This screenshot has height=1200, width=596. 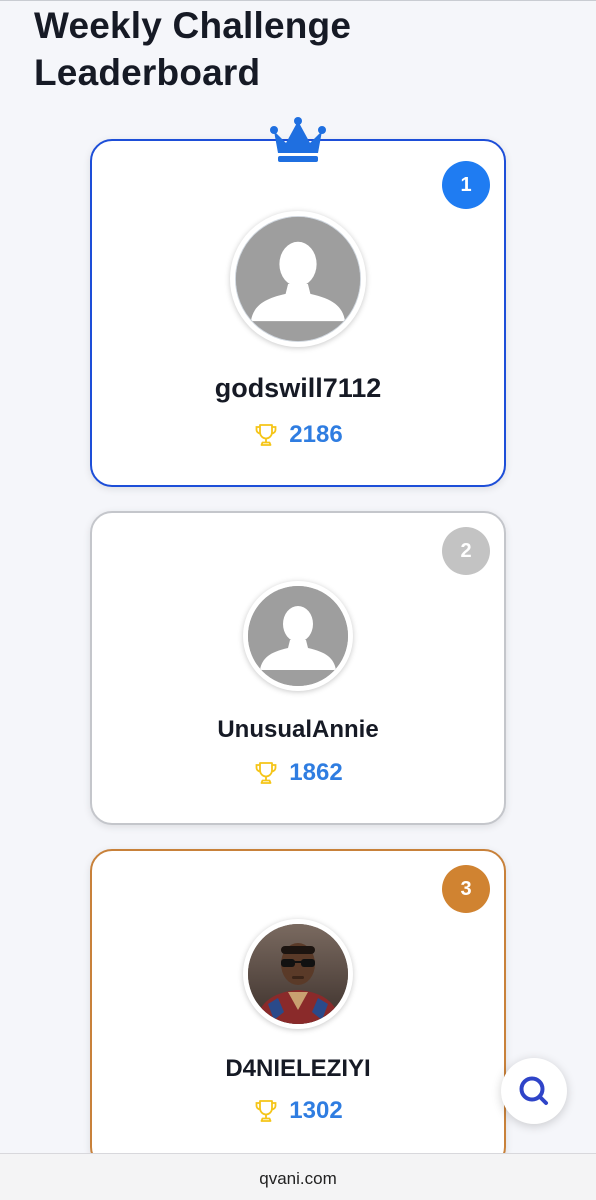 What do you see at coordinates (316, 434) in the screenshot?
I see `score: 2186` at bounding box center [316, 434].